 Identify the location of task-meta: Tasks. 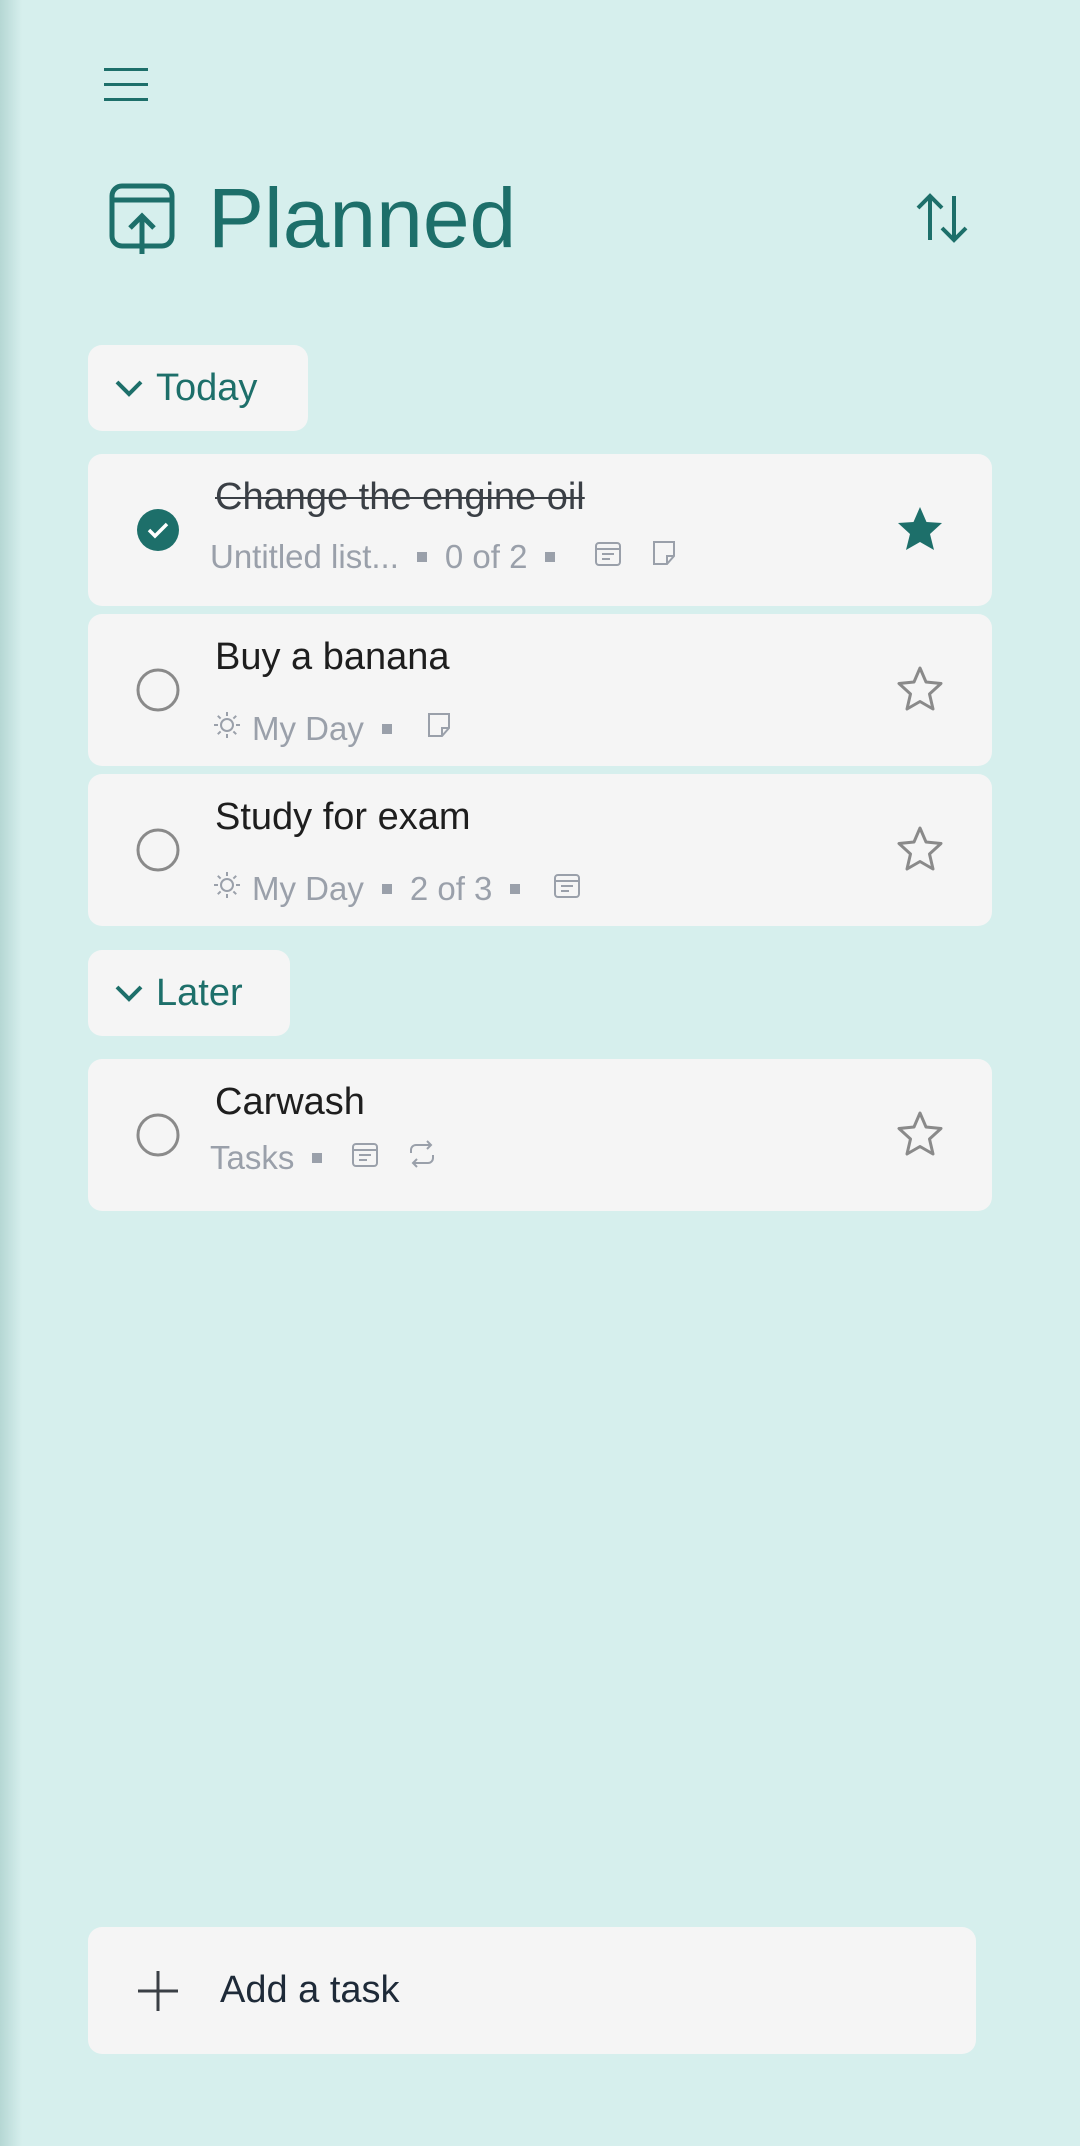
(324, 1158).